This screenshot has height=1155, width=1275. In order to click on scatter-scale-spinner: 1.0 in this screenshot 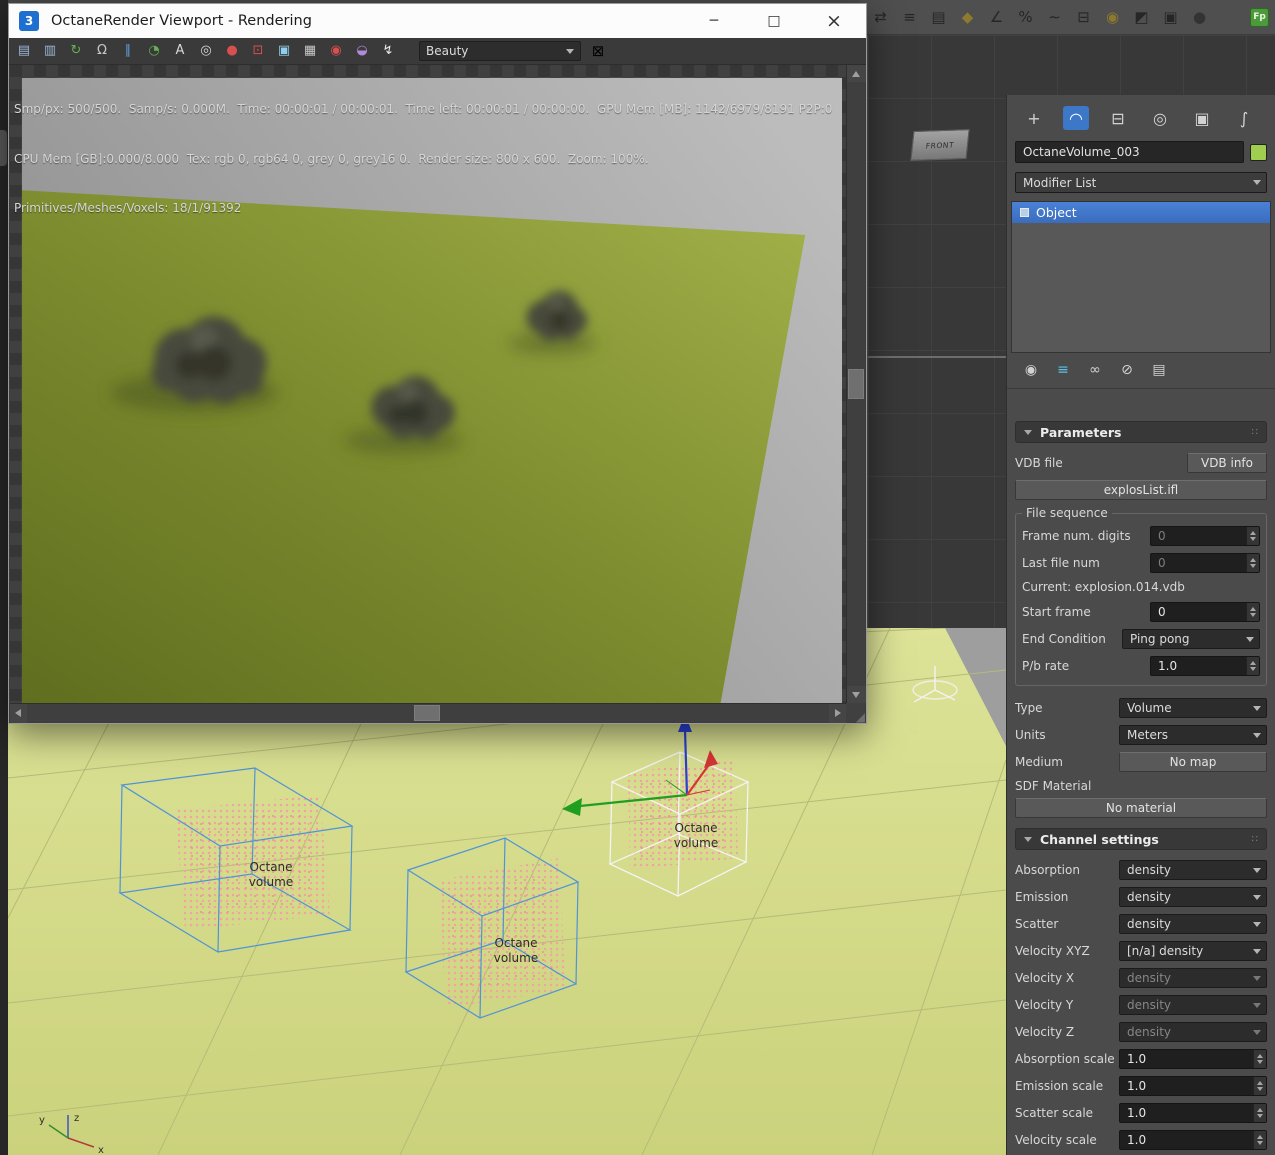, I will do `click(1193, 1113)`.